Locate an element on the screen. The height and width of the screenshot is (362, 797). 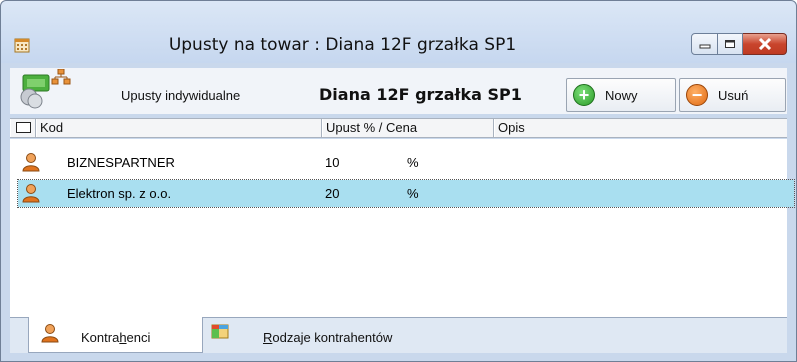
caption-buttons is located at coordinates (739, 44).